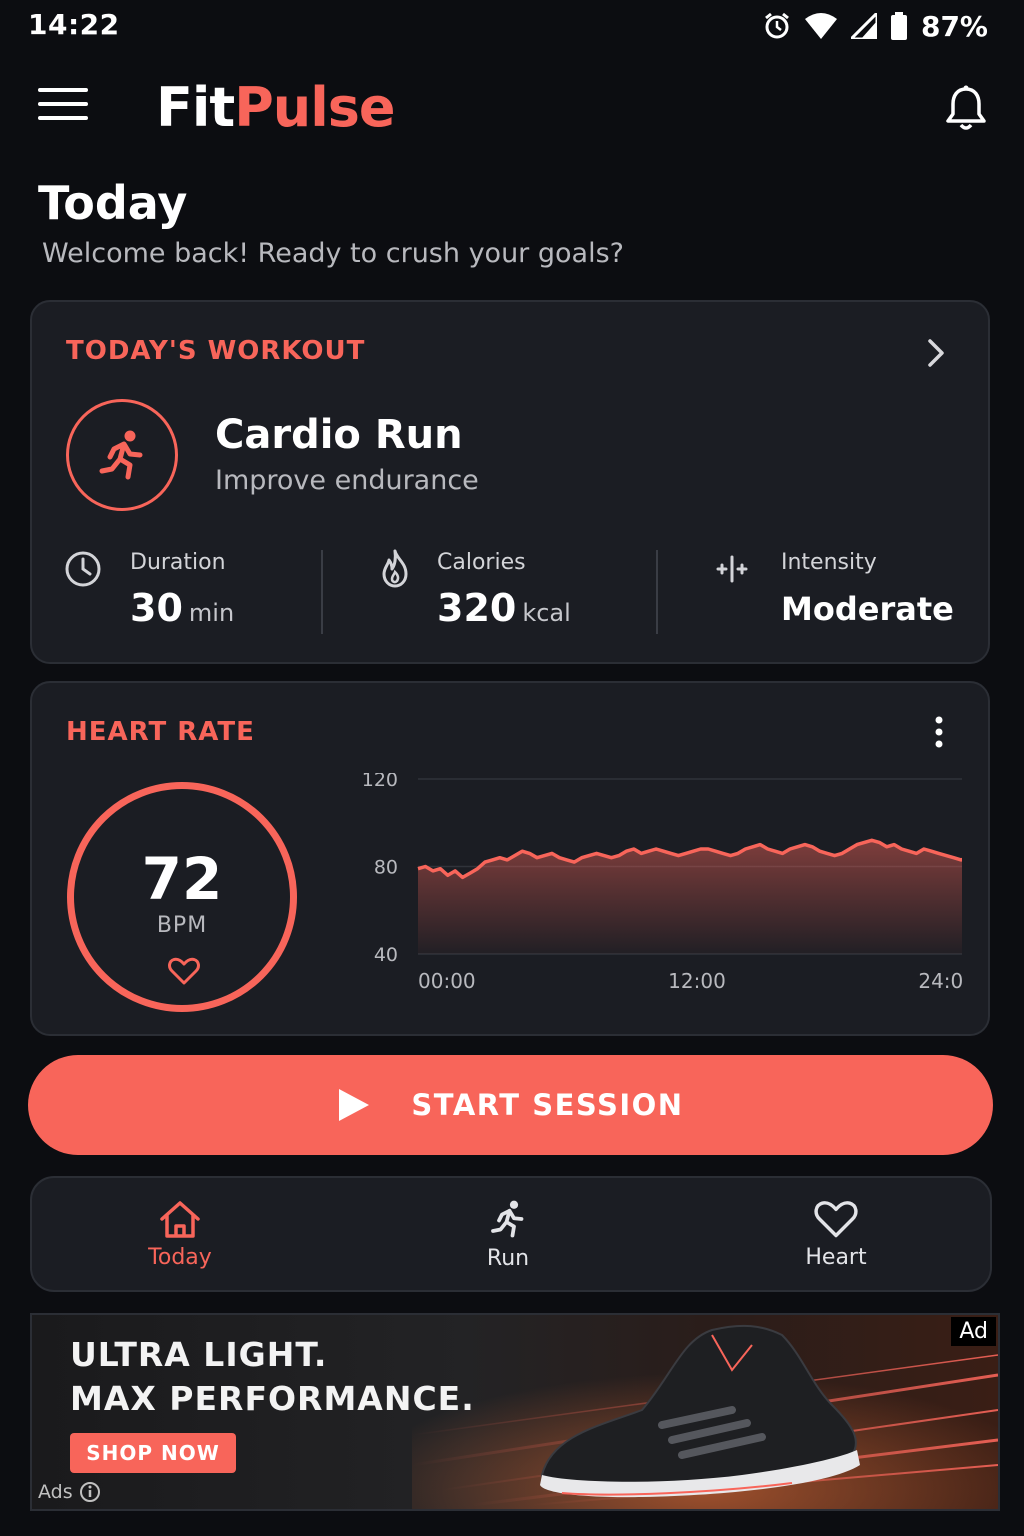 Image resolution: width=1024 pixels, height=1536 pixels. Describe the element at coordinates (339, 435) in the screenshot. I see `workout-name: Cardio Run` at that location.